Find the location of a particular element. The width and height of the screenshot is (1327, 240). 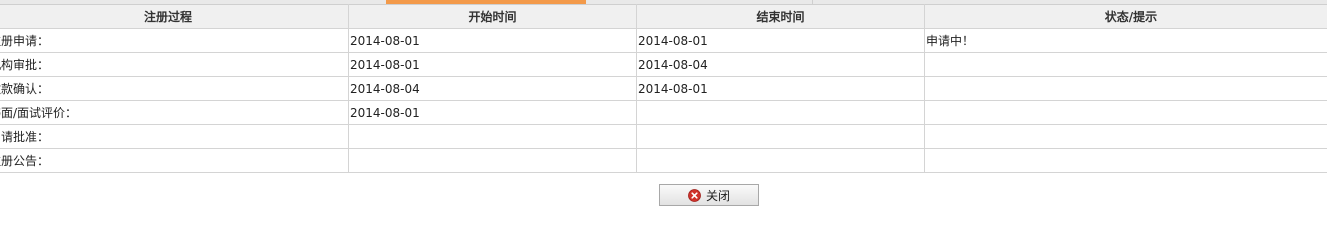

table-row: 书面/面试评价： 2014-08-01 is located at coordinates (663, 112).